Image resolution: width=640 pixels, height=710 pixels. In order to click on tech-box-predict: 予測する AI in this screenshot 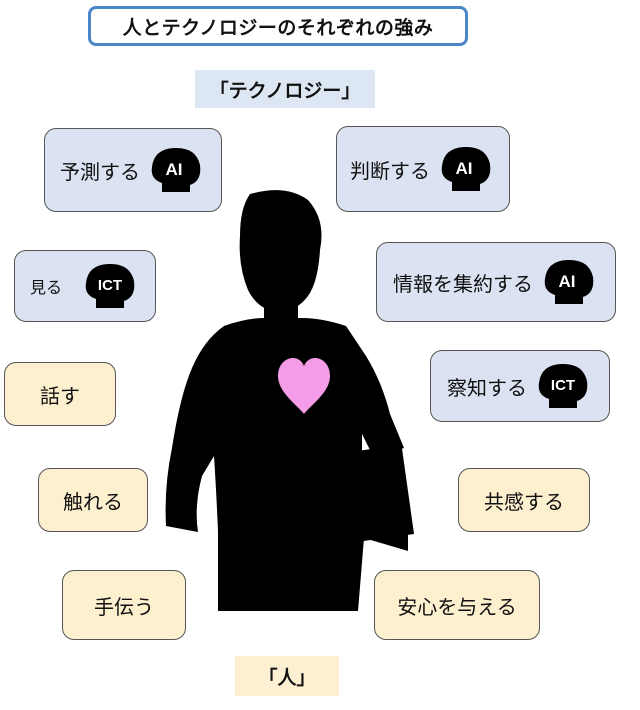, I will do `click(133, 170)`.